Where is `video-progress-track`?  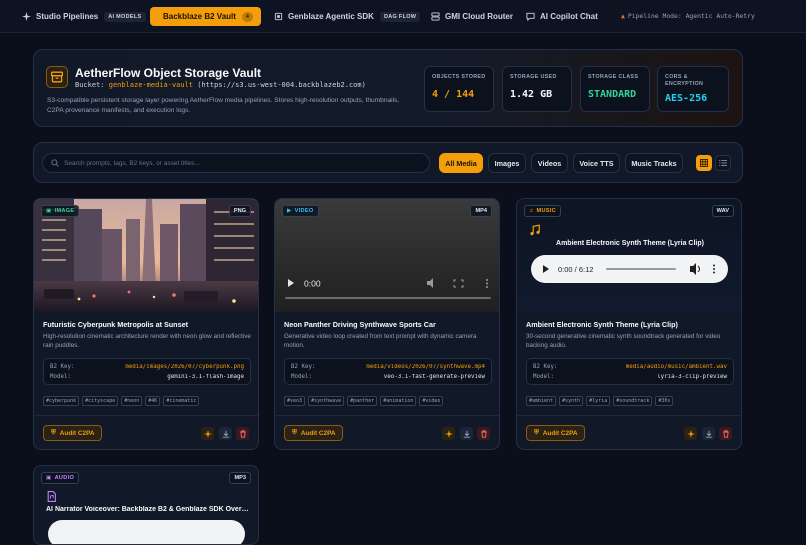 video-progress-track is located at coordinates (388, 298).